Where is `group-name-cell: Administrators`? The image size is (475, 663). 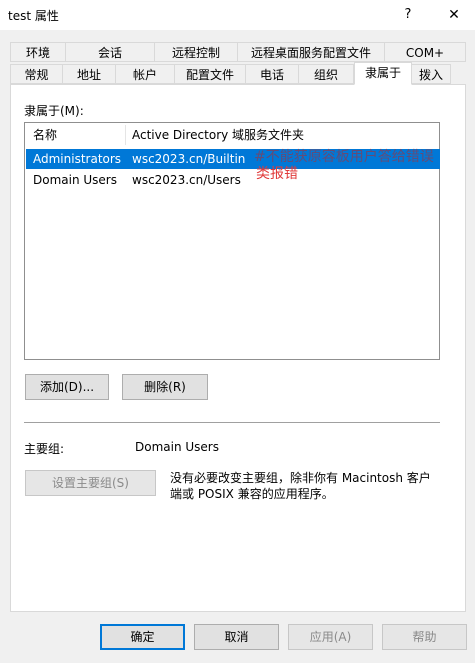 group-name-cell: Administrators is located at coordinates (77, 159).